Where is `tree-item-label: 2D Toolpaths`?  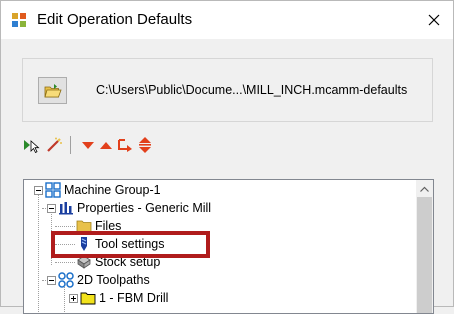
tree-item-label: 2D Toolpaths is located at coordinates (113, 280).